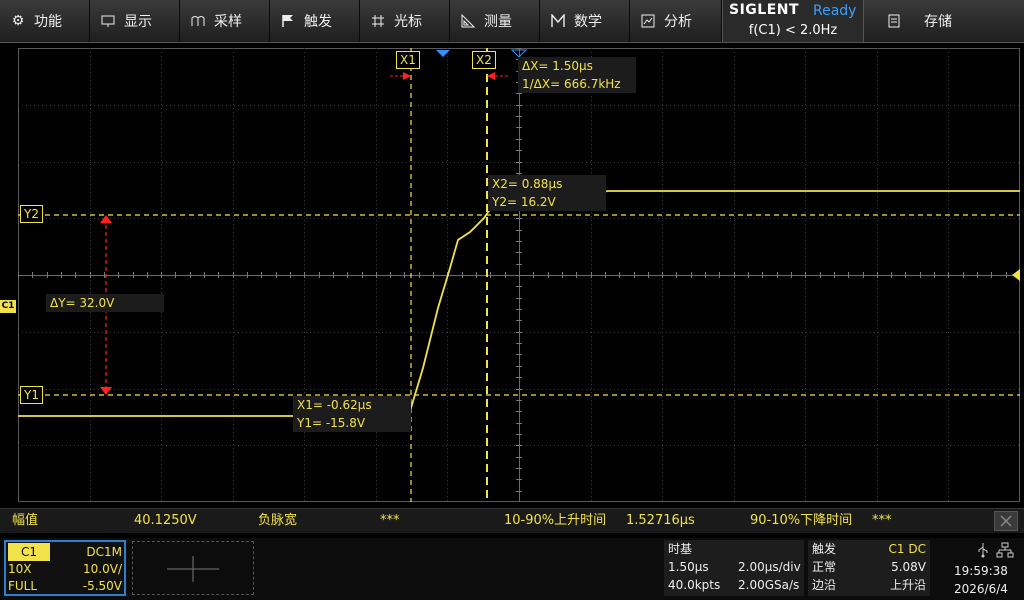  I want to click on menu-function: ⚙ 功能, so click(45, 21).